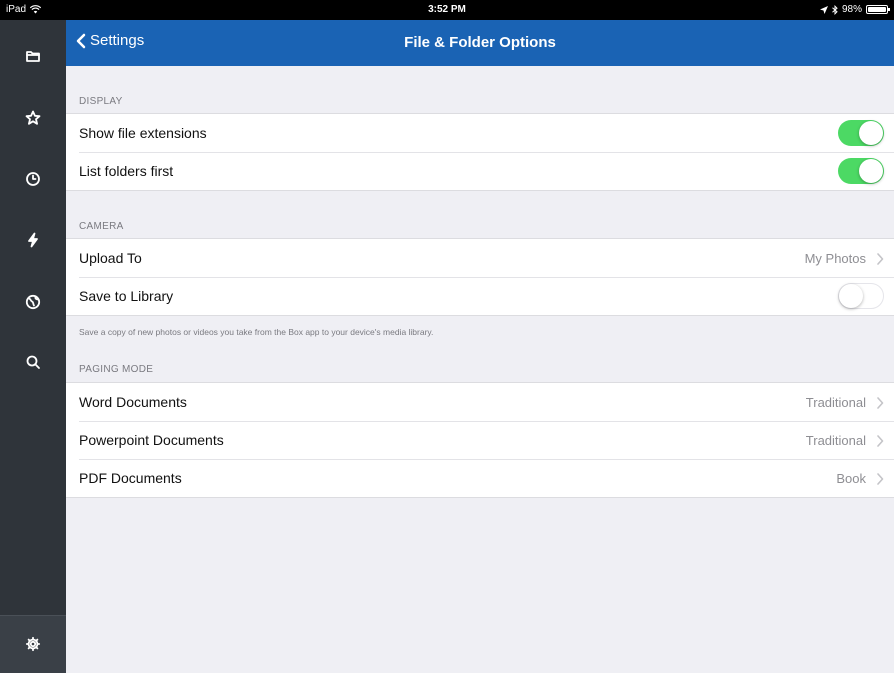  What do you see at coordinates (861, 171) in the screenshot?
I see `list-folders-first-toggle` at bounding box center [861, 171].